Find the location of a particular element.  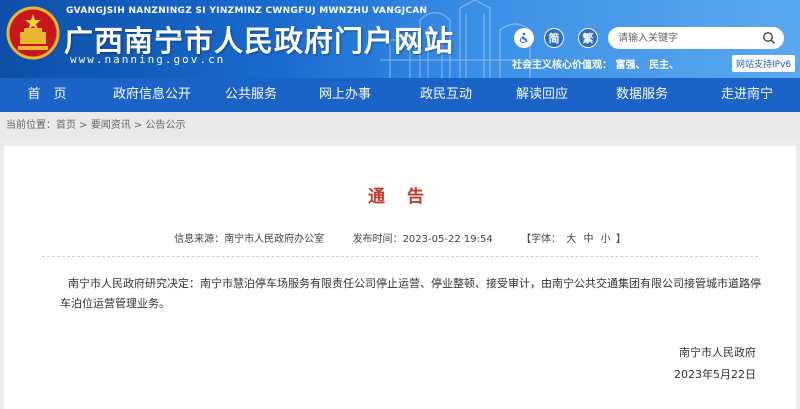

nav-item-home: 首 页 is located at coordinates (47, 95).